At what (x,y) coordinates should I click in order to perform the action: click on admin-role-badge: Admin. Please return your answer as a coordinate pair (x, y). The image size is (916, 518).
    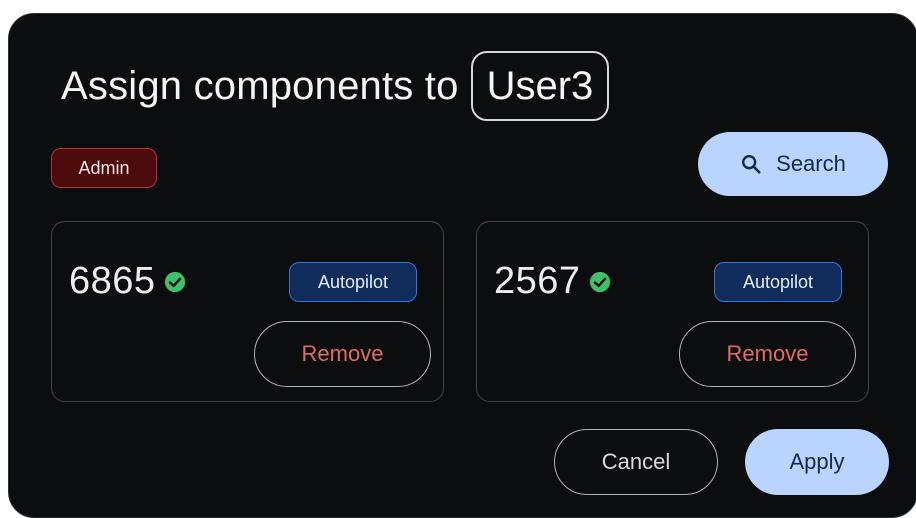
    Looking at the image, I should click on (104, 168).